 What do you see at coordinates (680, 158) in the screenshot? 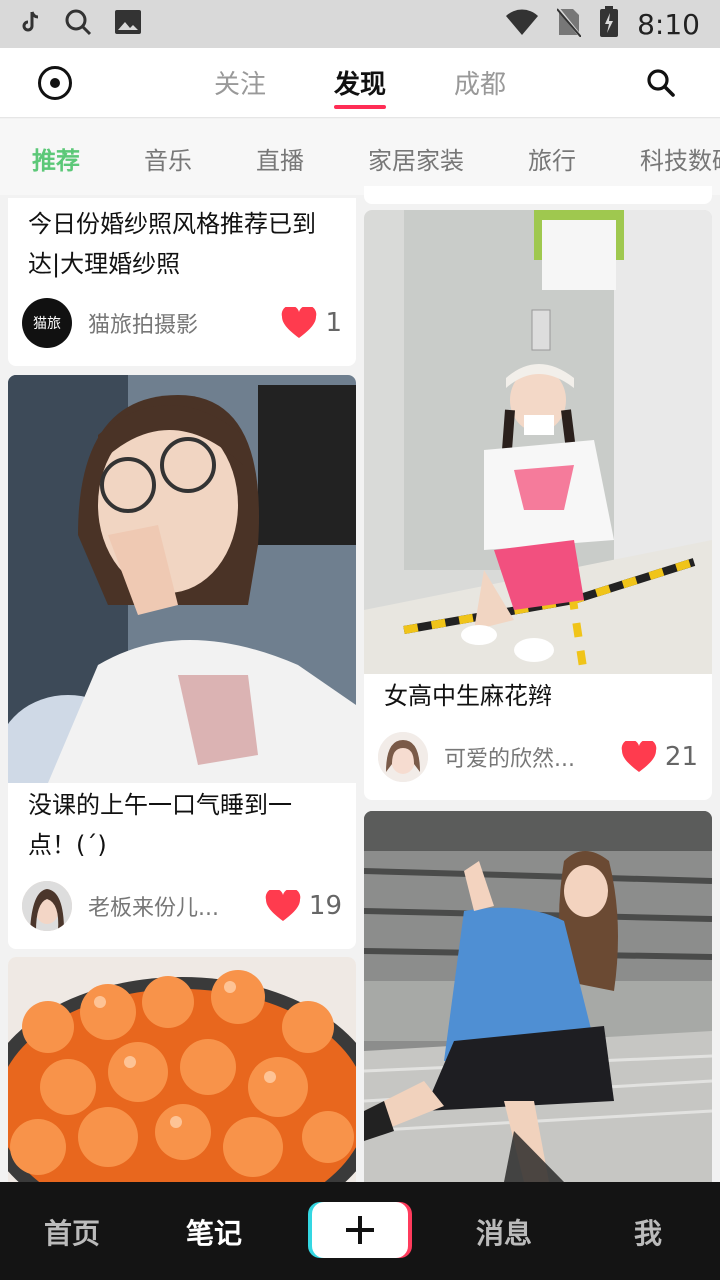
I see `category-tech: 科技数码` at bounding box center [680, 158].